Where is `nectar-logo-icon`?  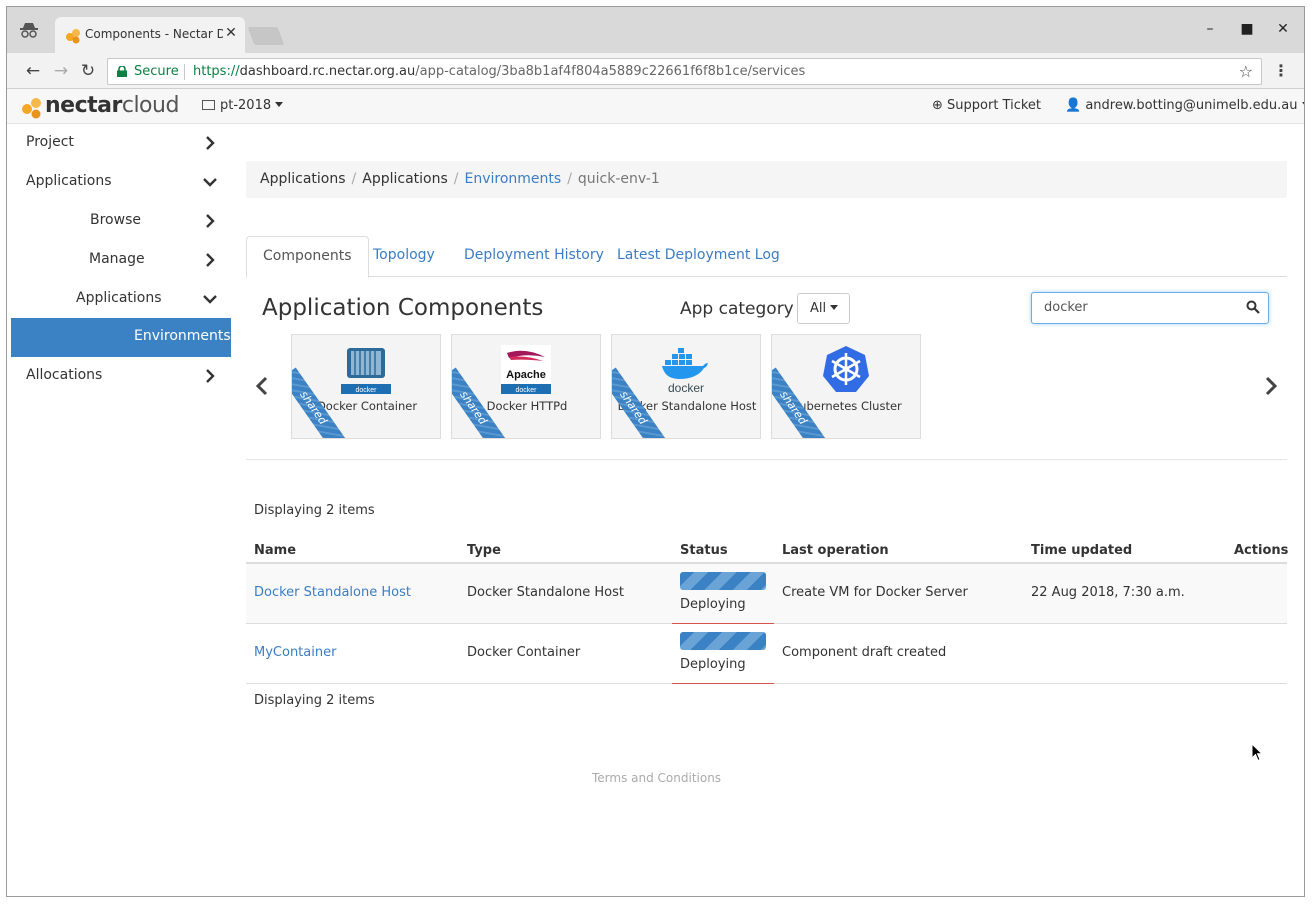
nectar-logo-icon is located at coordinates (31, 108).